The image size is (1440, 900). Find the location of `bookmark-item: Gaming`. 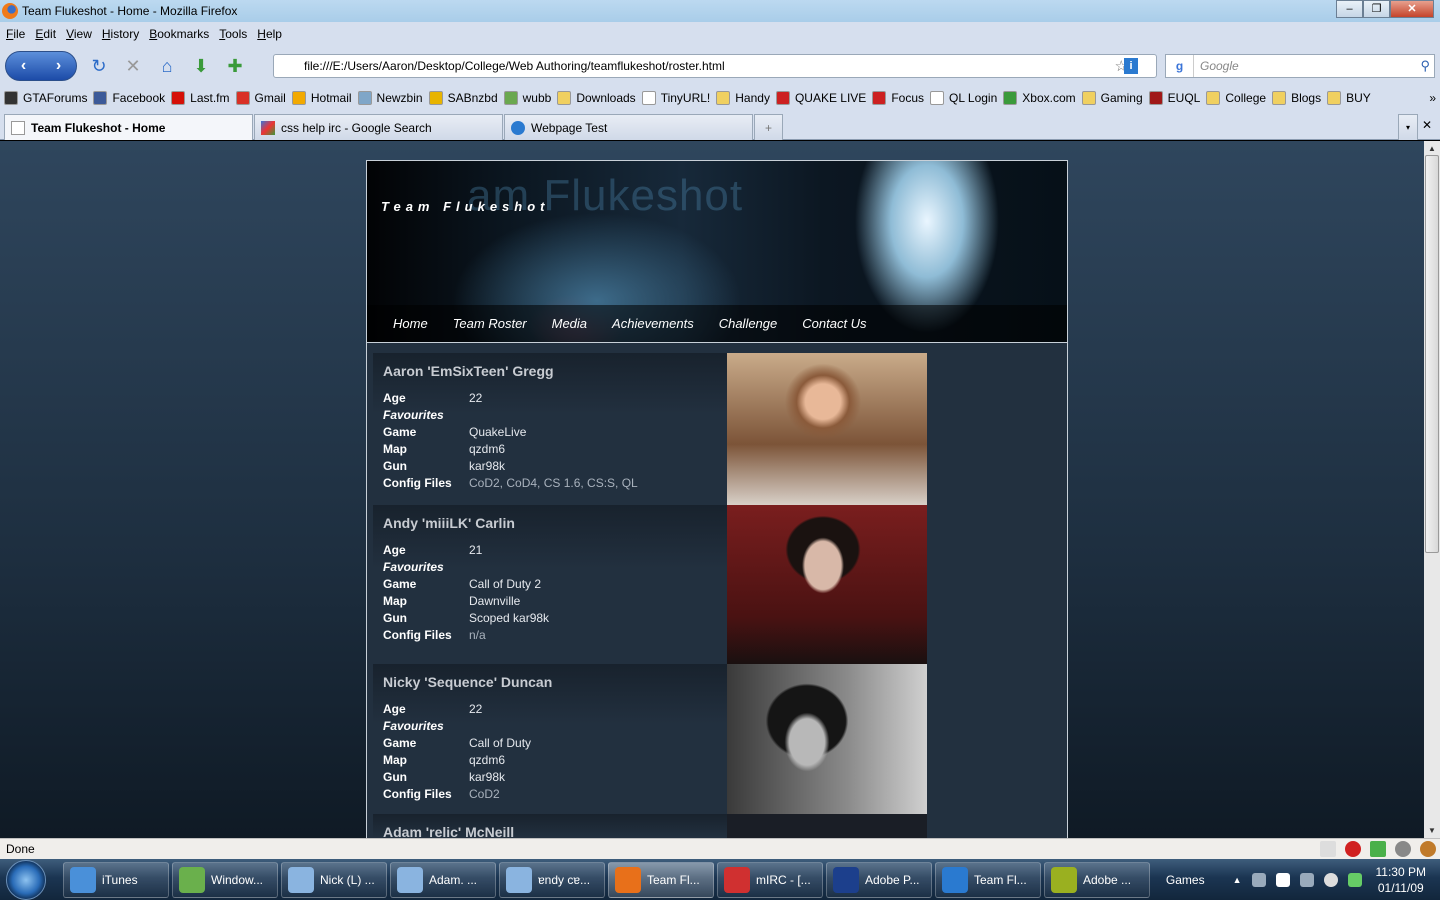

bookmark-item: Gaming is located at coordinates (1112, 98).